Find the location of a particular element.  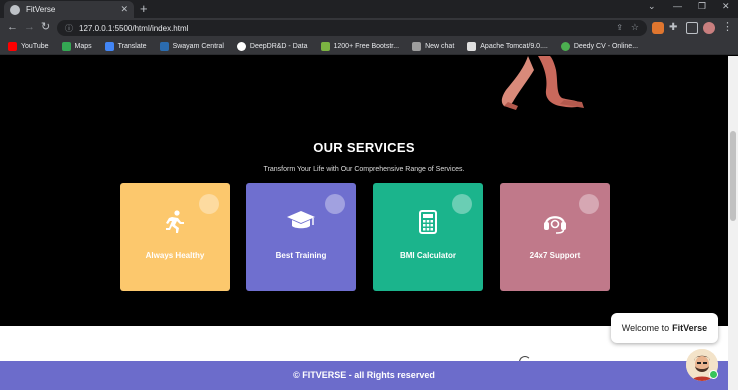

swayam-icon is located at coordinates (164, 46).